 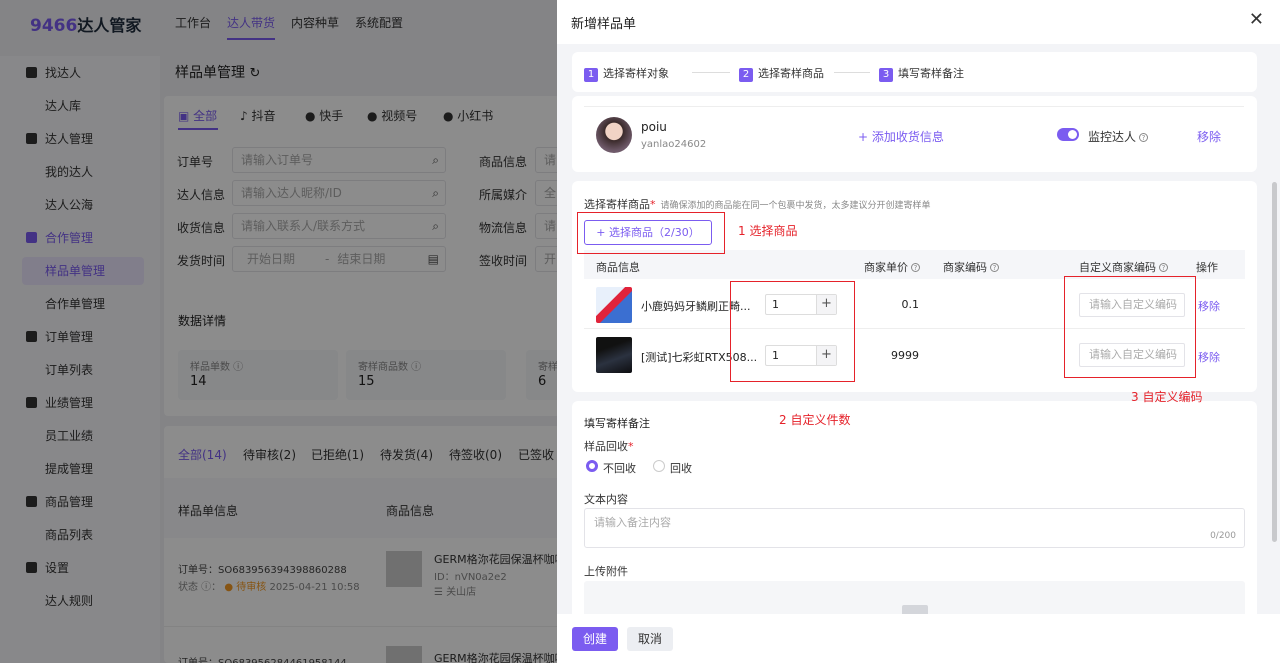 What do you see at coordinates (1256, 19) in the screenshot?
I see `close-icon: ✕` at bounding box center [1256, 19].